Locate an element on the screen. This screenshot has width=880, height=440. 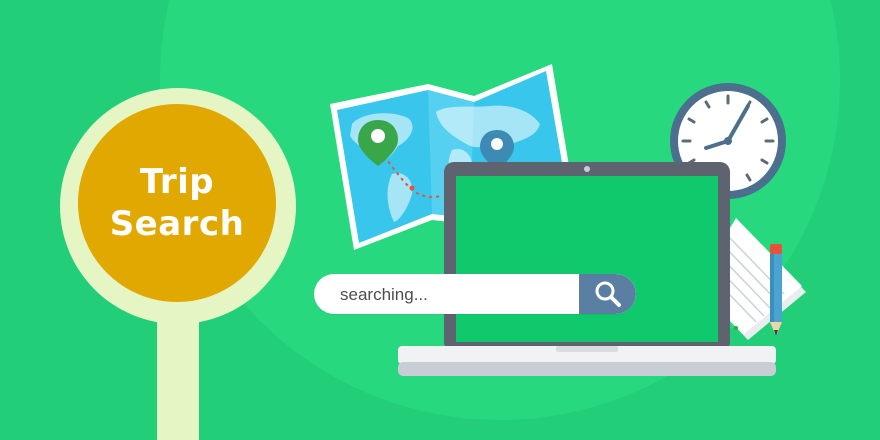
search-button is located at coordinates (607, 294).